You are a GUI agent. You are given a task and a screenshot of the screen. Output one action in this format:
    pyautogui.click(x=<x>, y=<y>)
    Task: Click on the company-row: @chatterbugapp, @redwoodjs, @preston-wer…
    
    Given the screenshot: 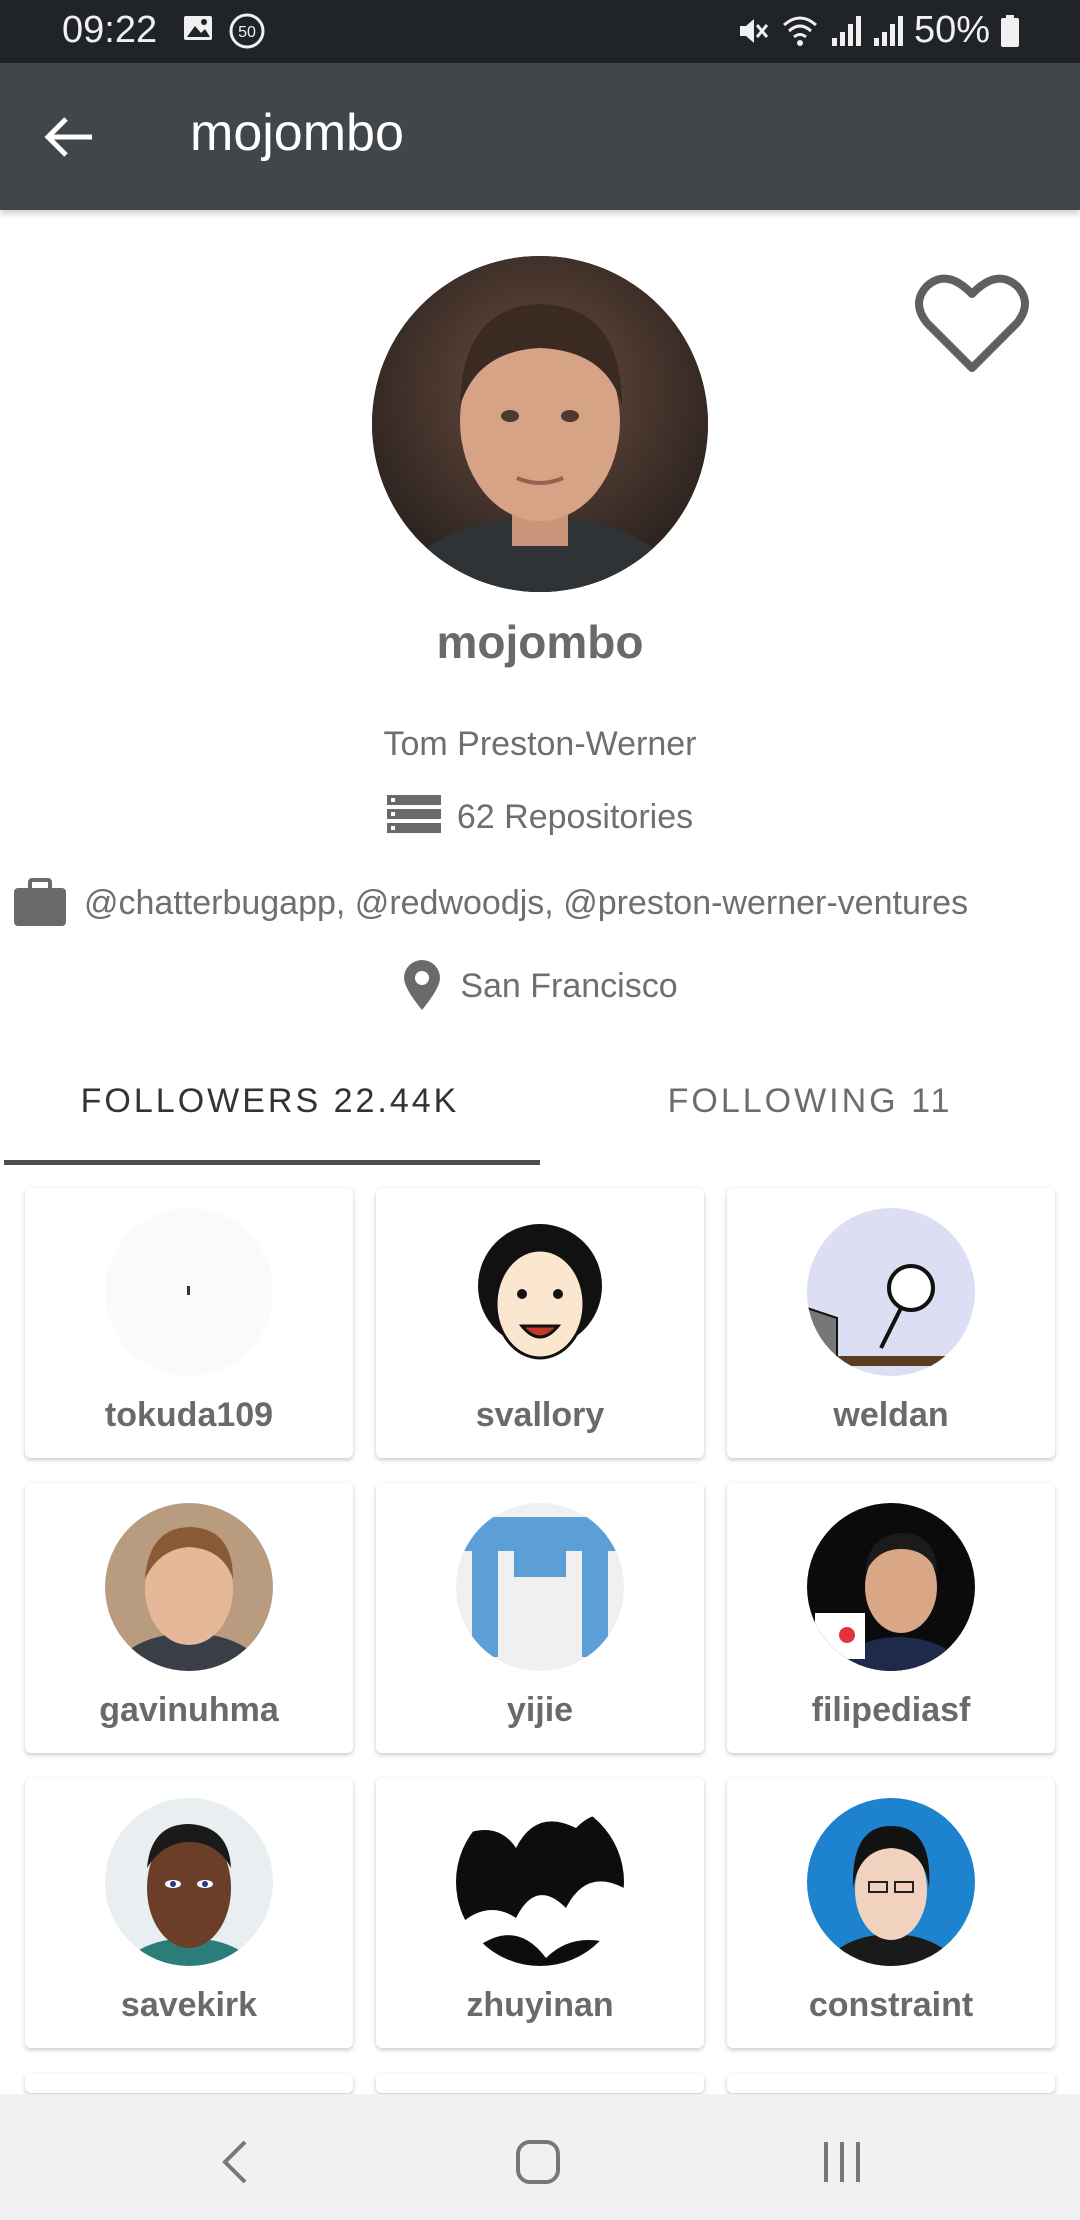 What is the action you would take?
    pyautogui.click(x=546, y=903)
    